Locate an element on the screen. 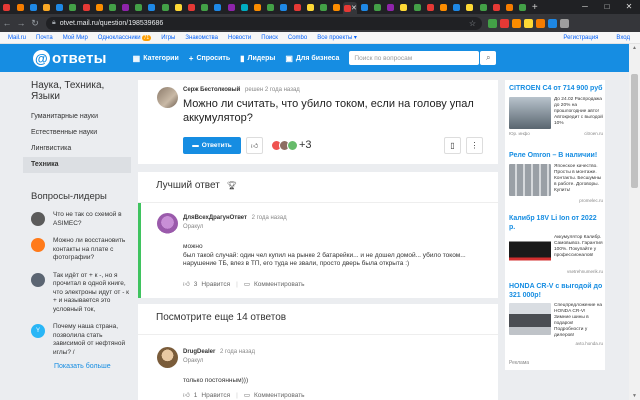 The height and width of the screenshot is (400, 640). category-item-humanities: Гуманитарные науки is located at coordinates (77, 117).